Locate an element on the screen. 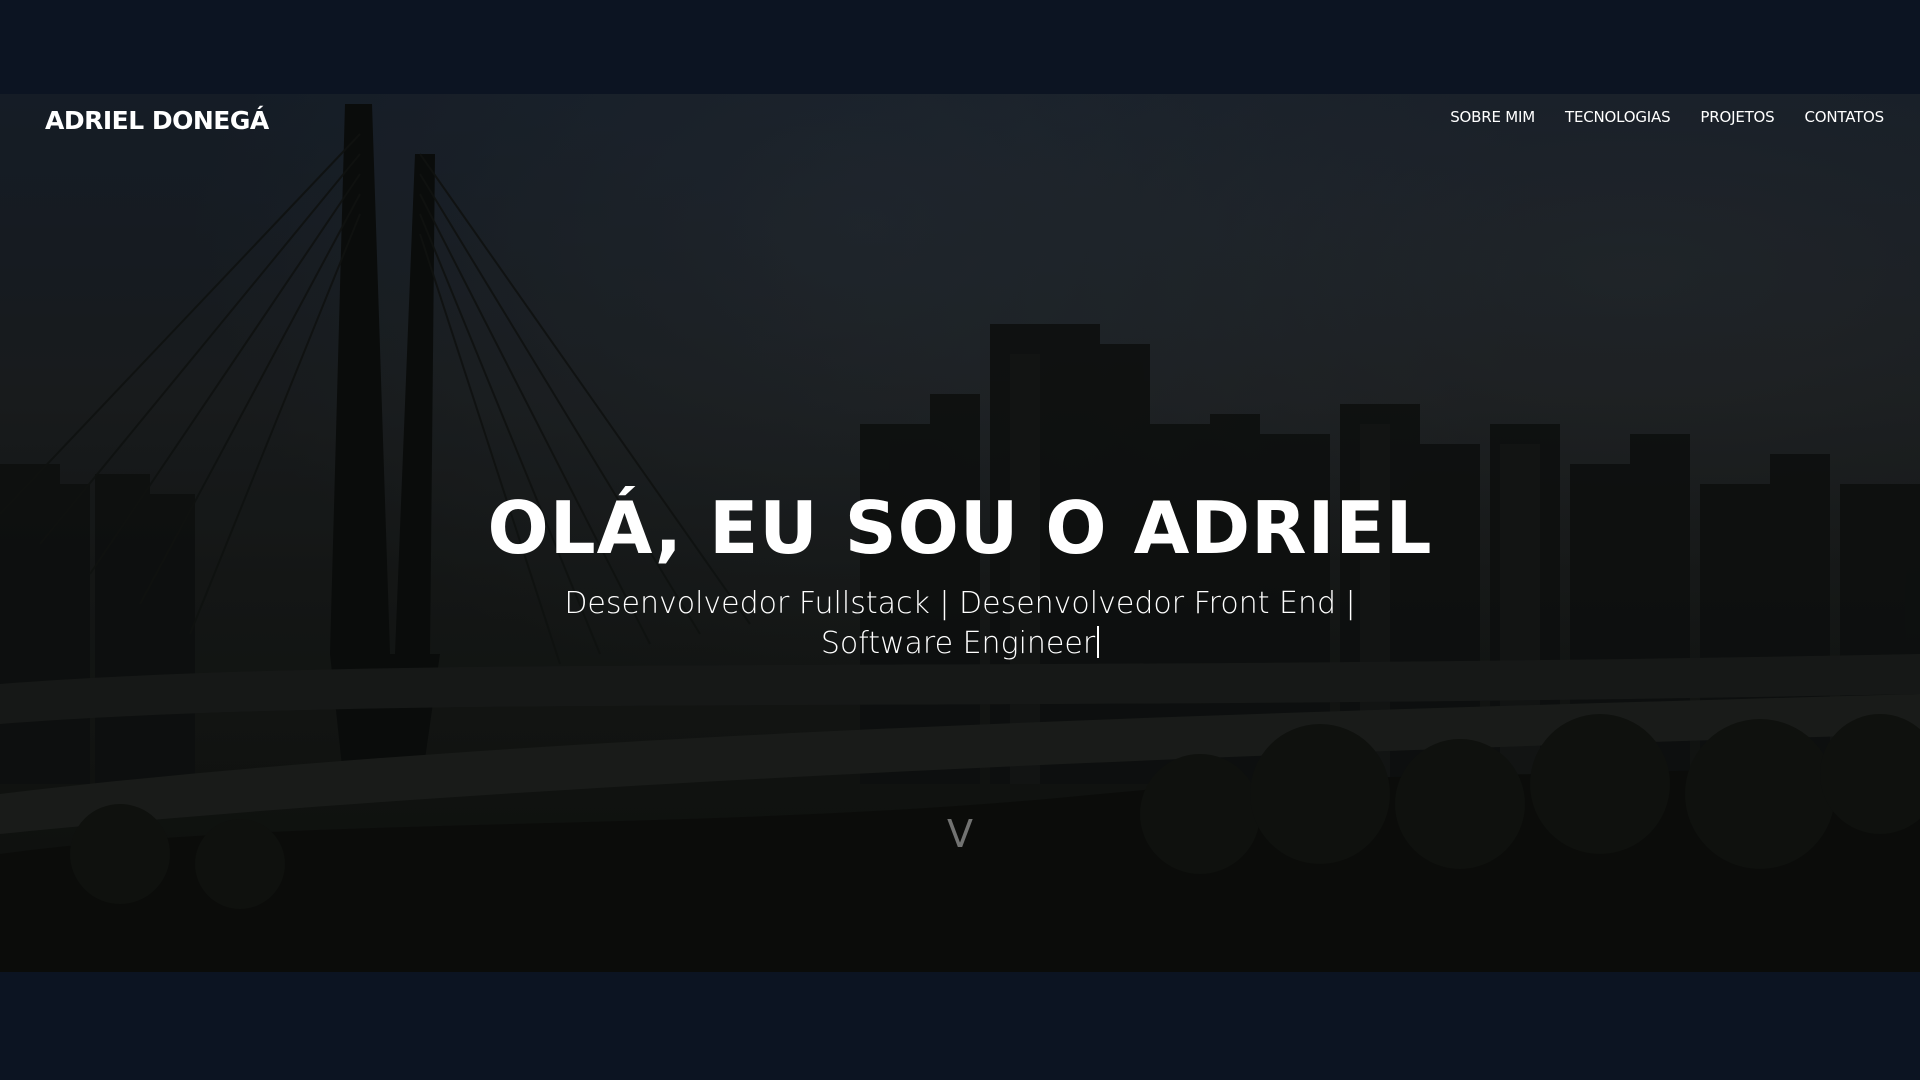 This screenshot has height=1080, width=1920. main-nav: SOBRE MIM TECNOLOGIAS PROJETOS CONTATOS is located at coordinates (1667, 117).